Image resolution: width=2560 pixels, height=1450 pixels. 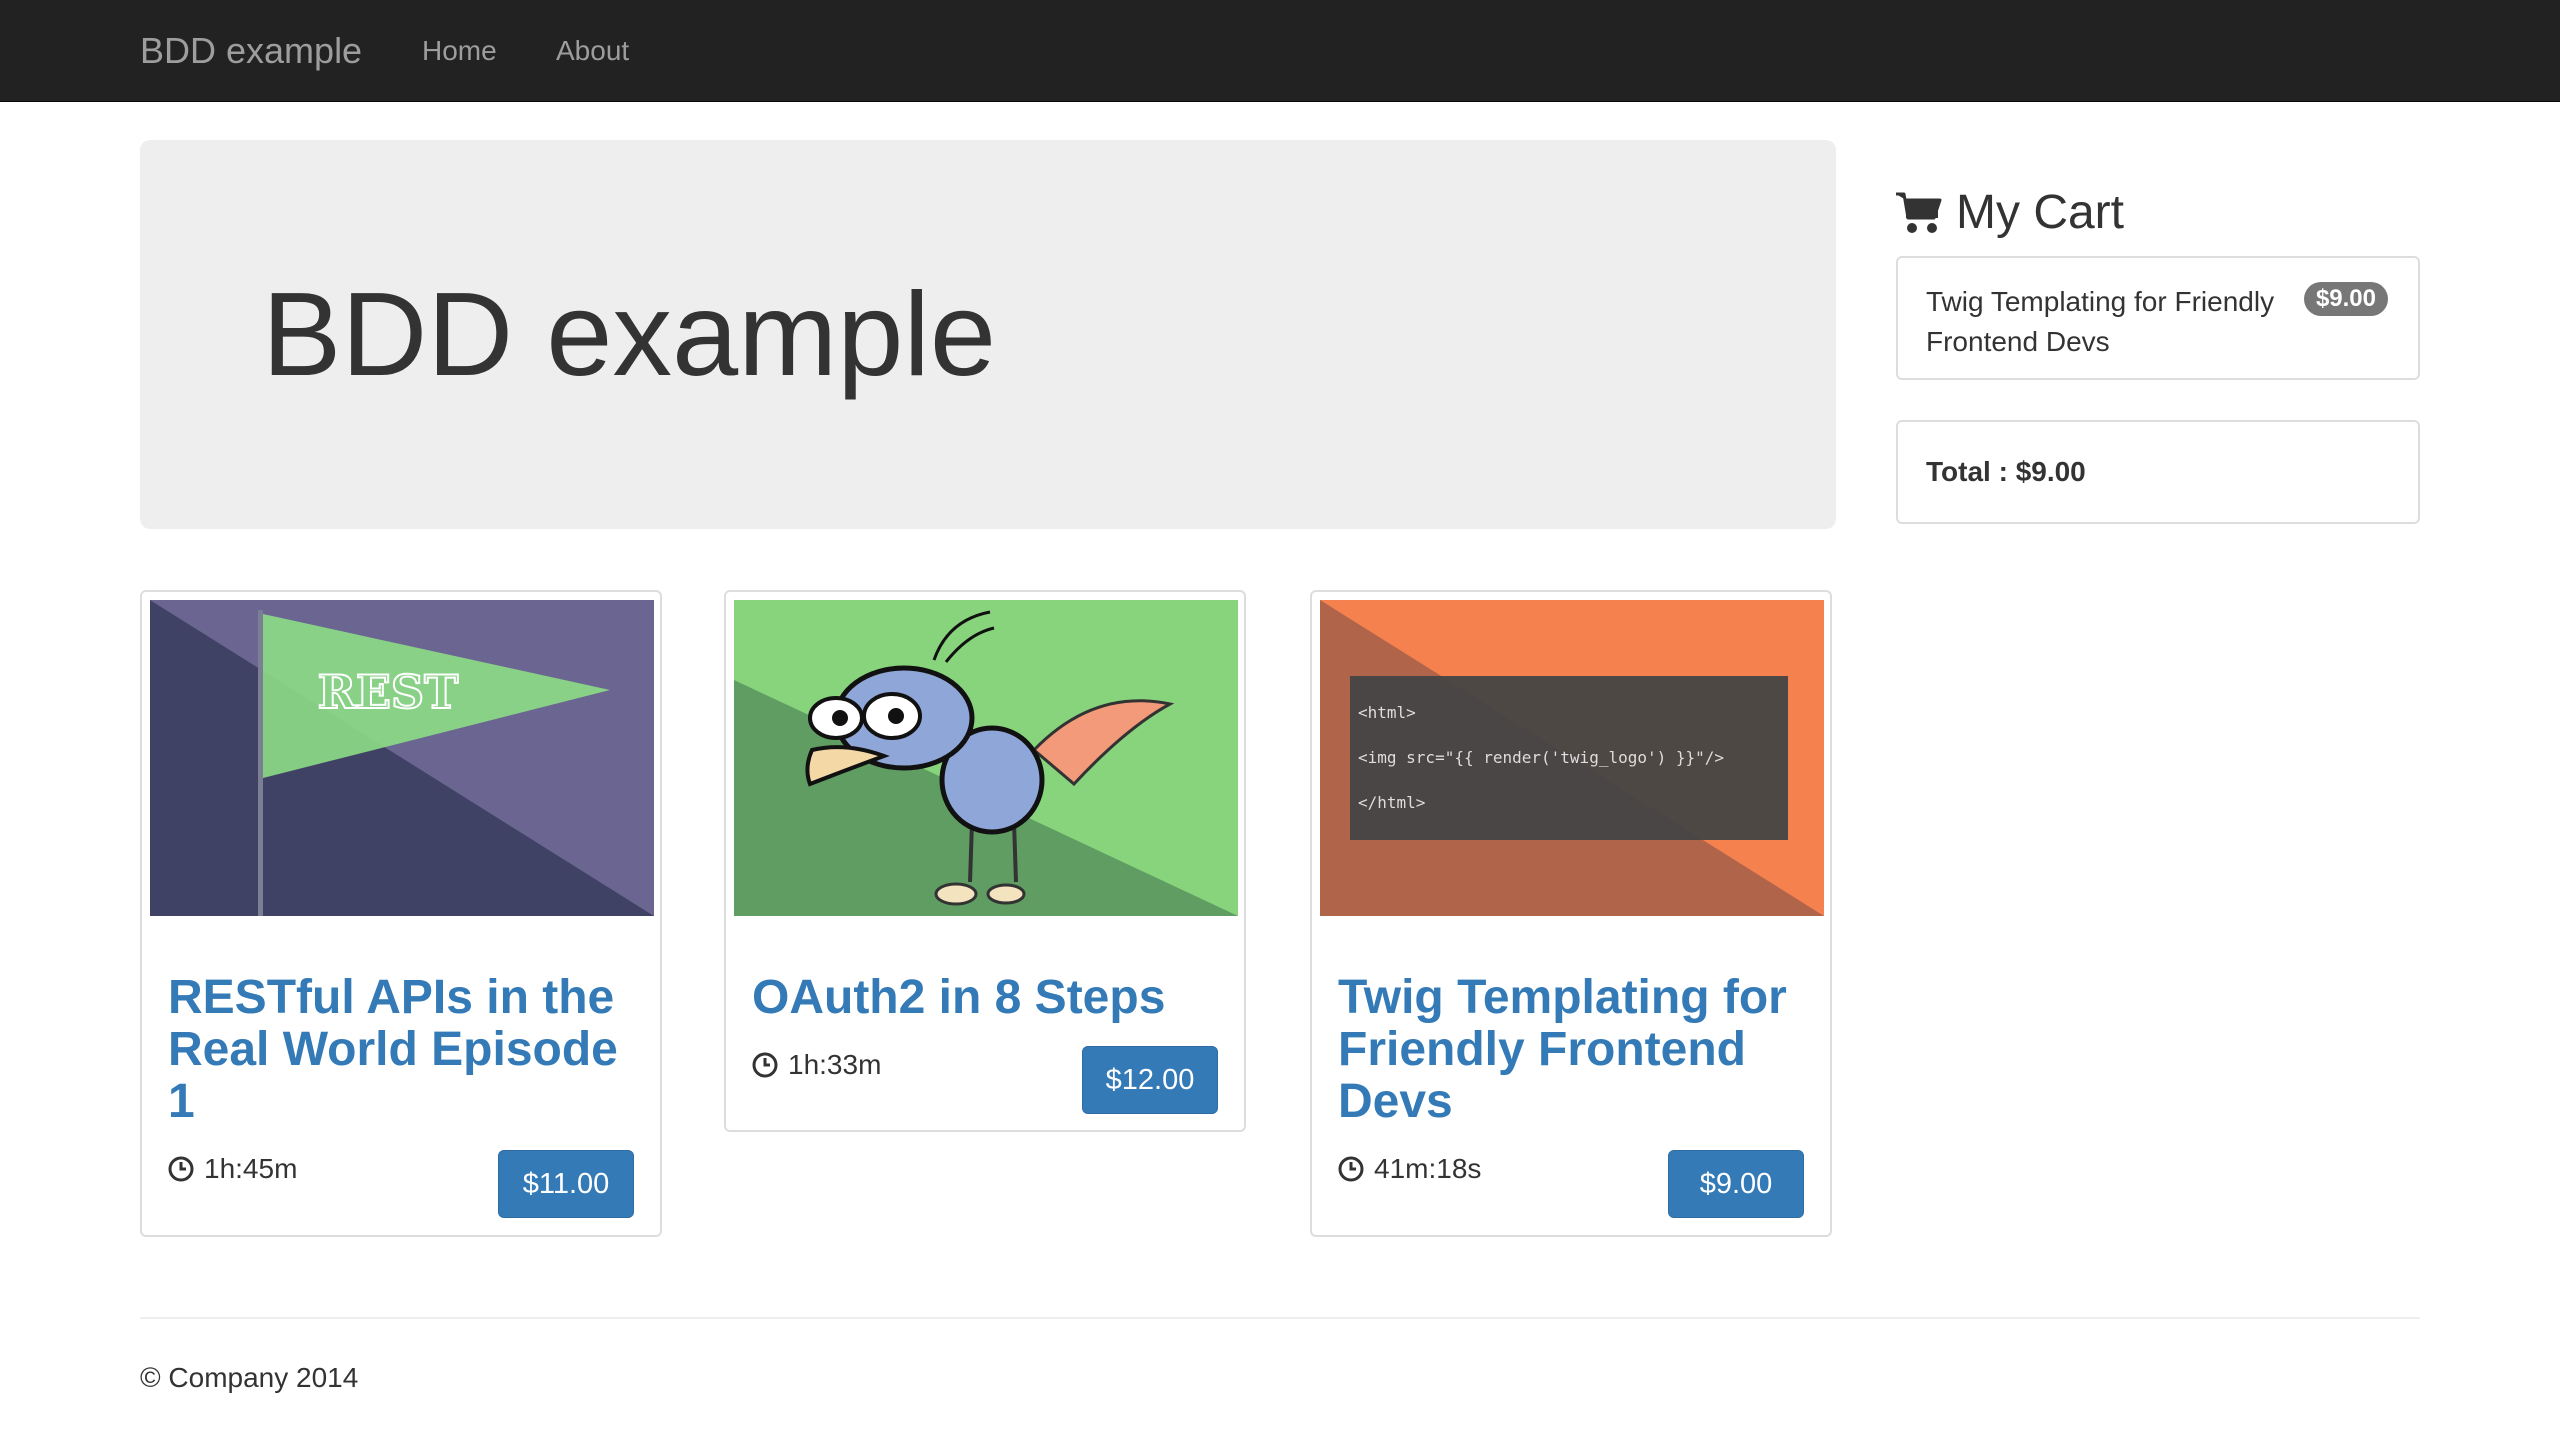 What do you see at coordinates (251, 50) in the screenshot?
I see `navbar-brand: BDD example` at bounding box center [251, 50].